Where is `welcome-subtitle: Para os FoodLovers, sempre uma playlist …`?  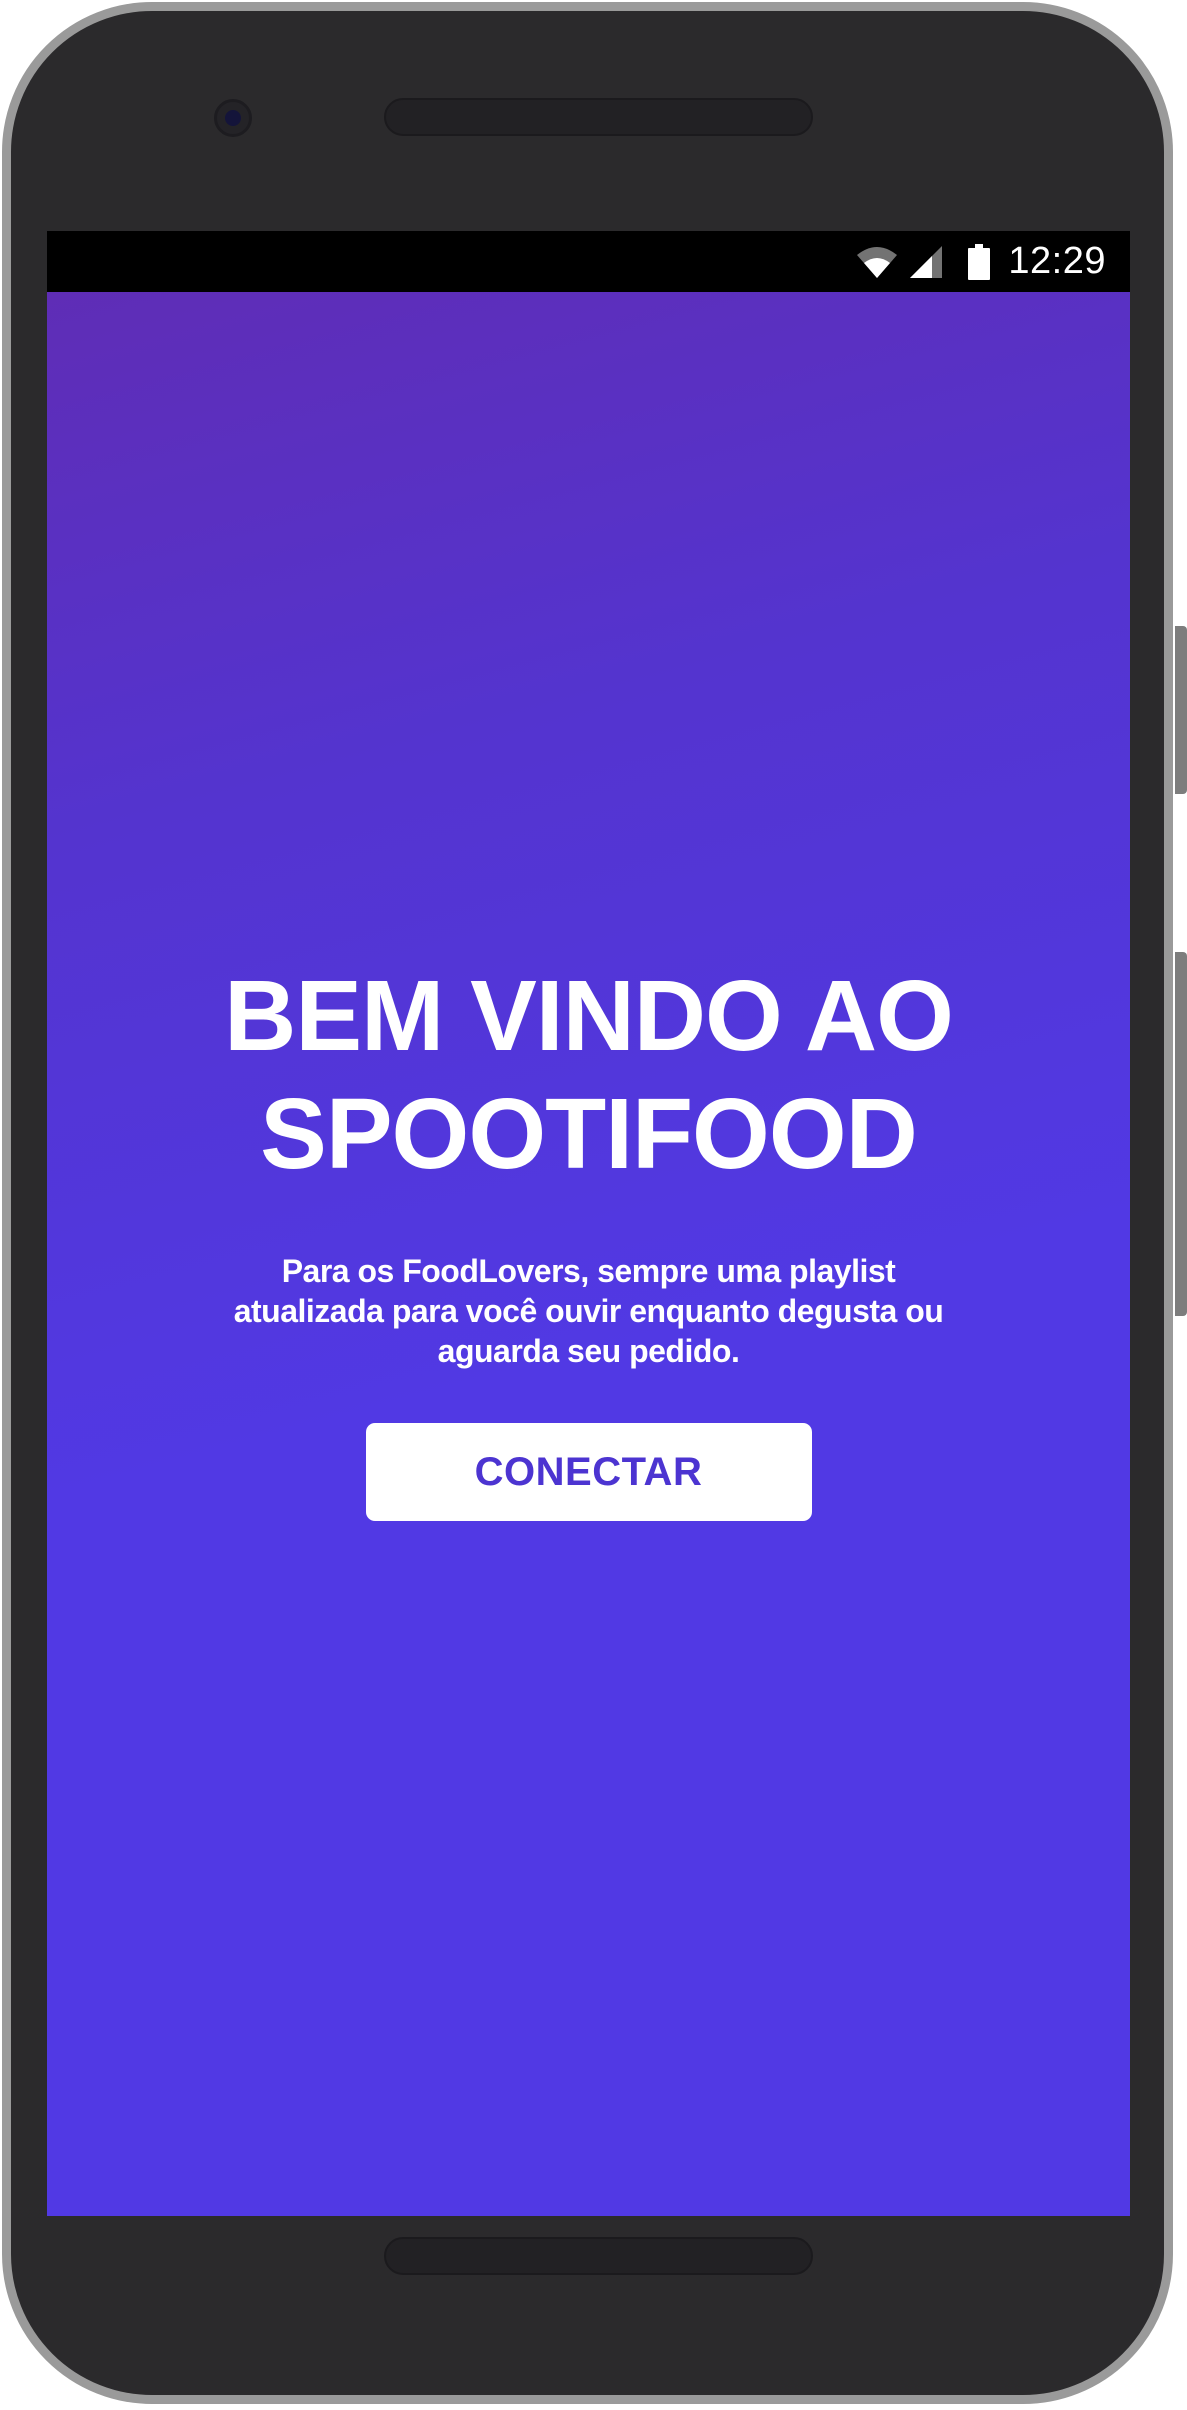 welcome-subtitle: Para os FoodLovers, sempre uma playlist … is located at coordinates (588, 1311).